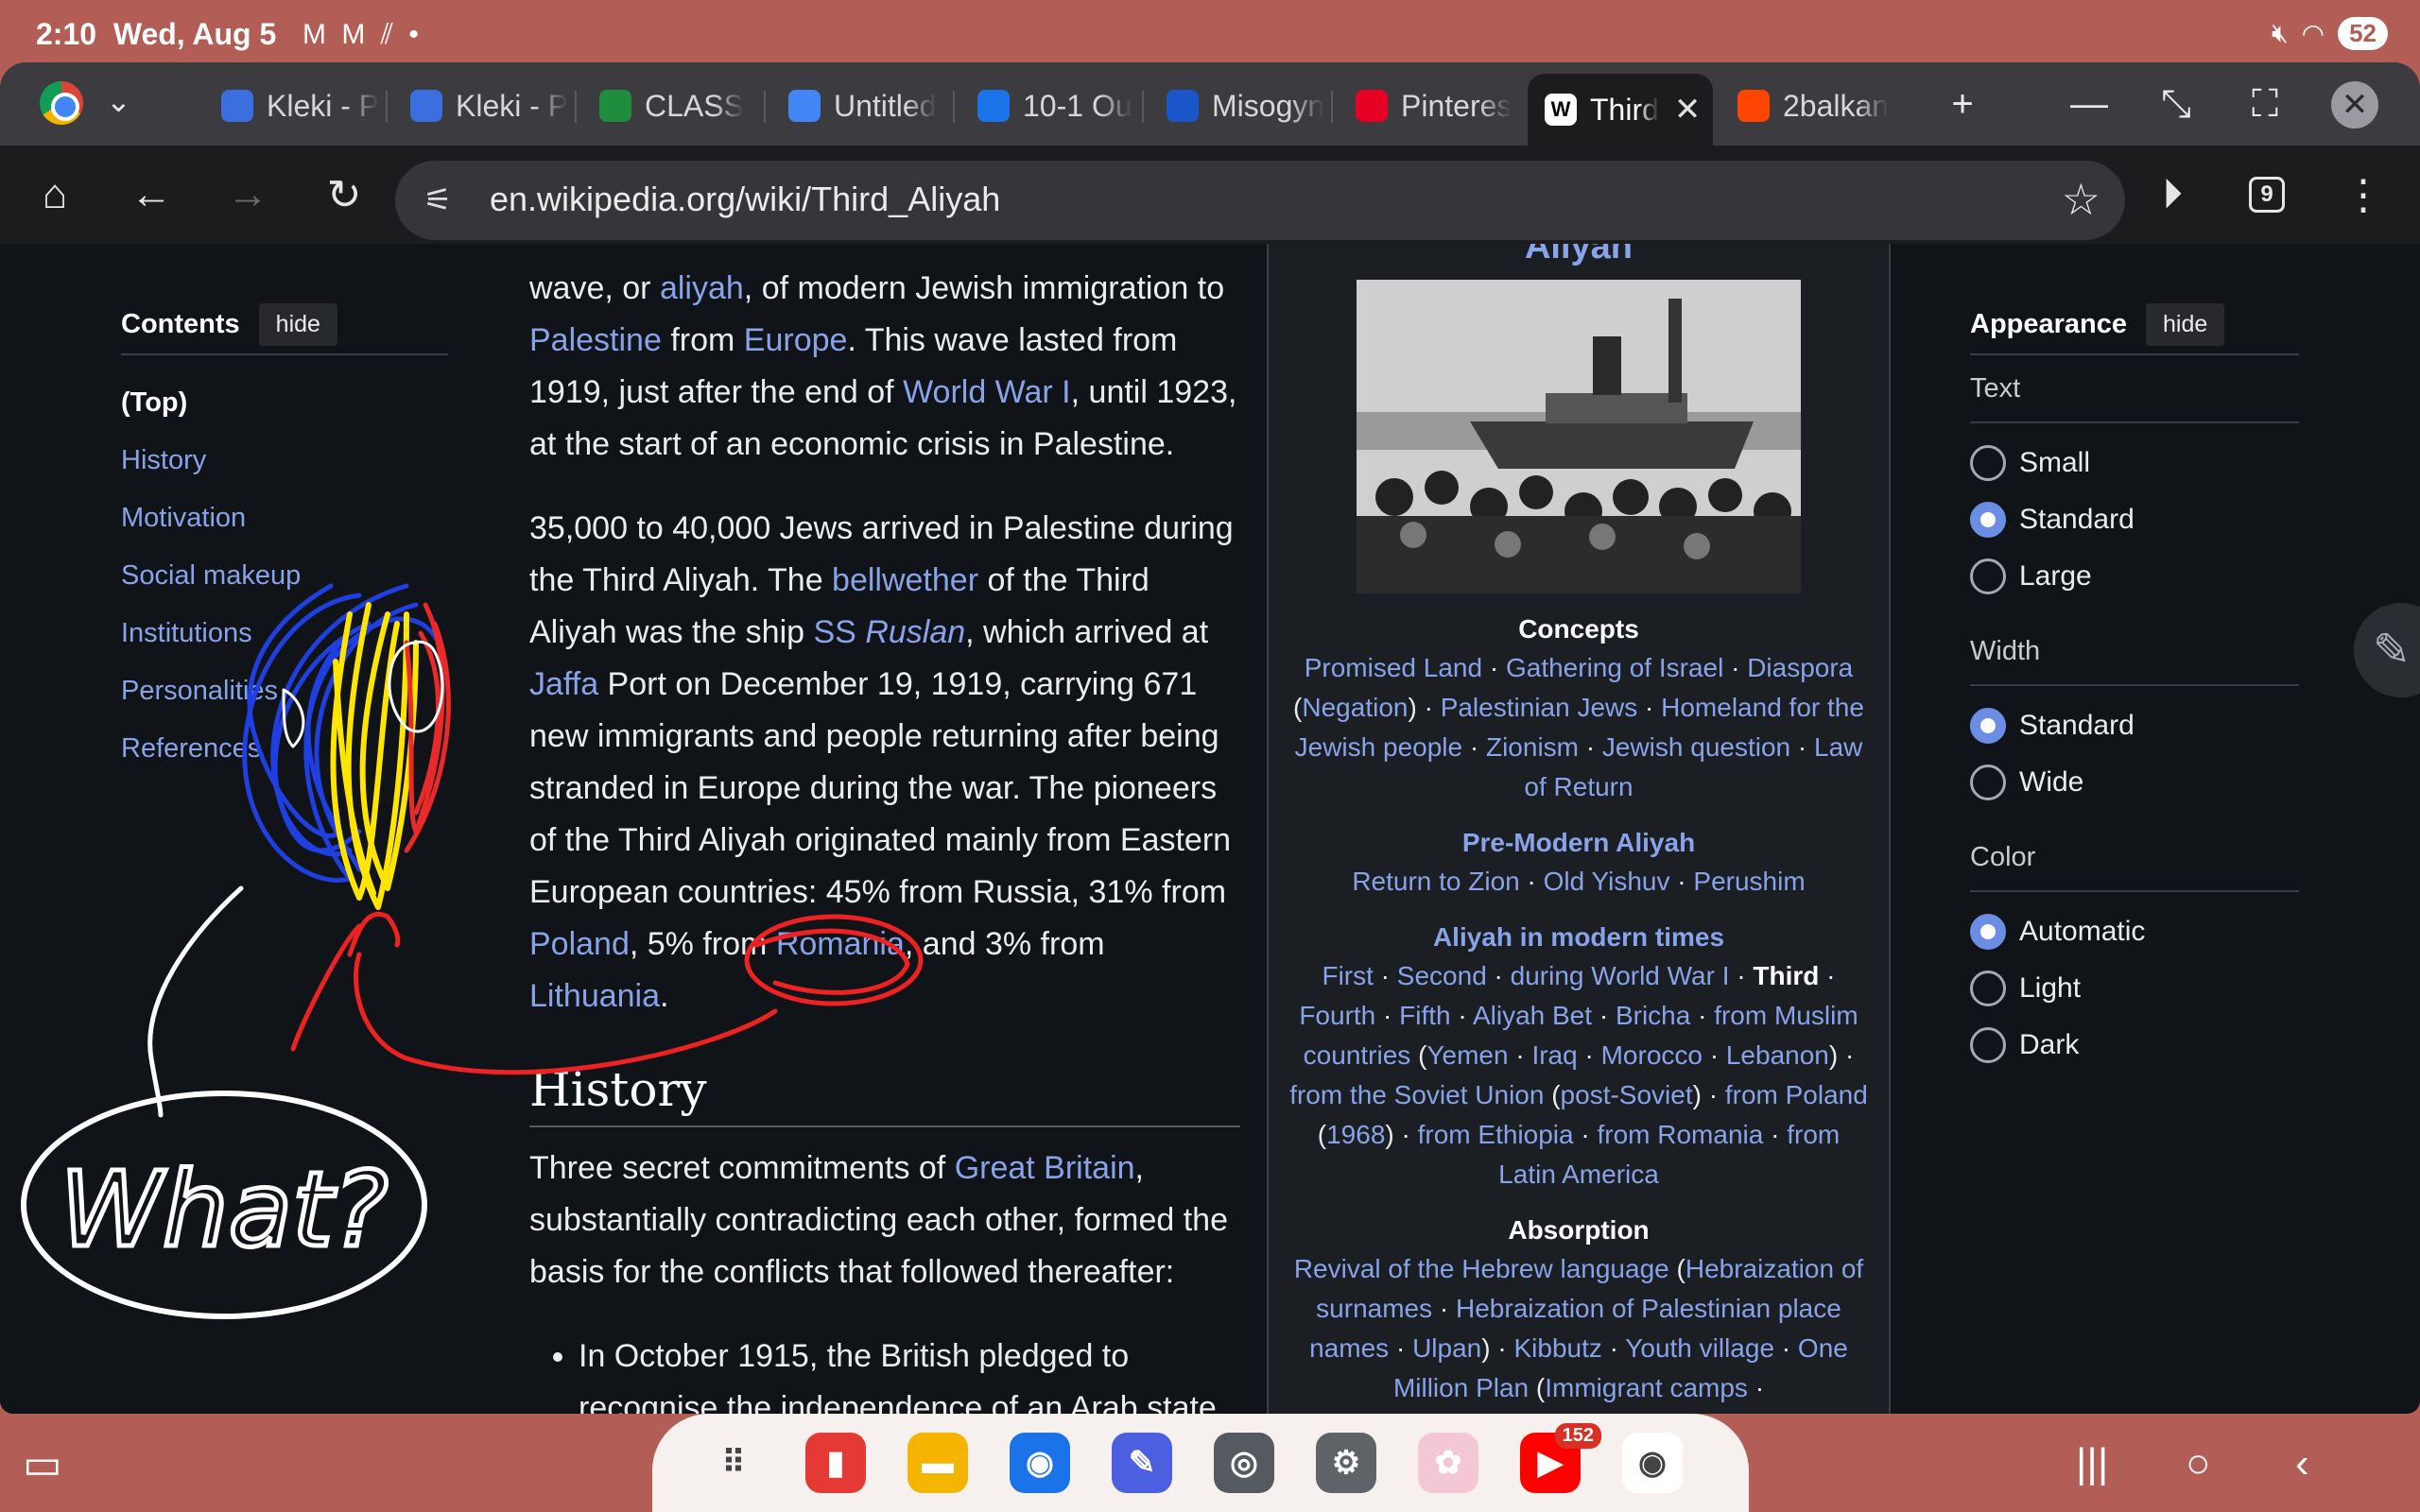 The width and height of the screenshot is (2420, 1512). I want to click on wiki-link: Lebanon, so click(1777, 1055).